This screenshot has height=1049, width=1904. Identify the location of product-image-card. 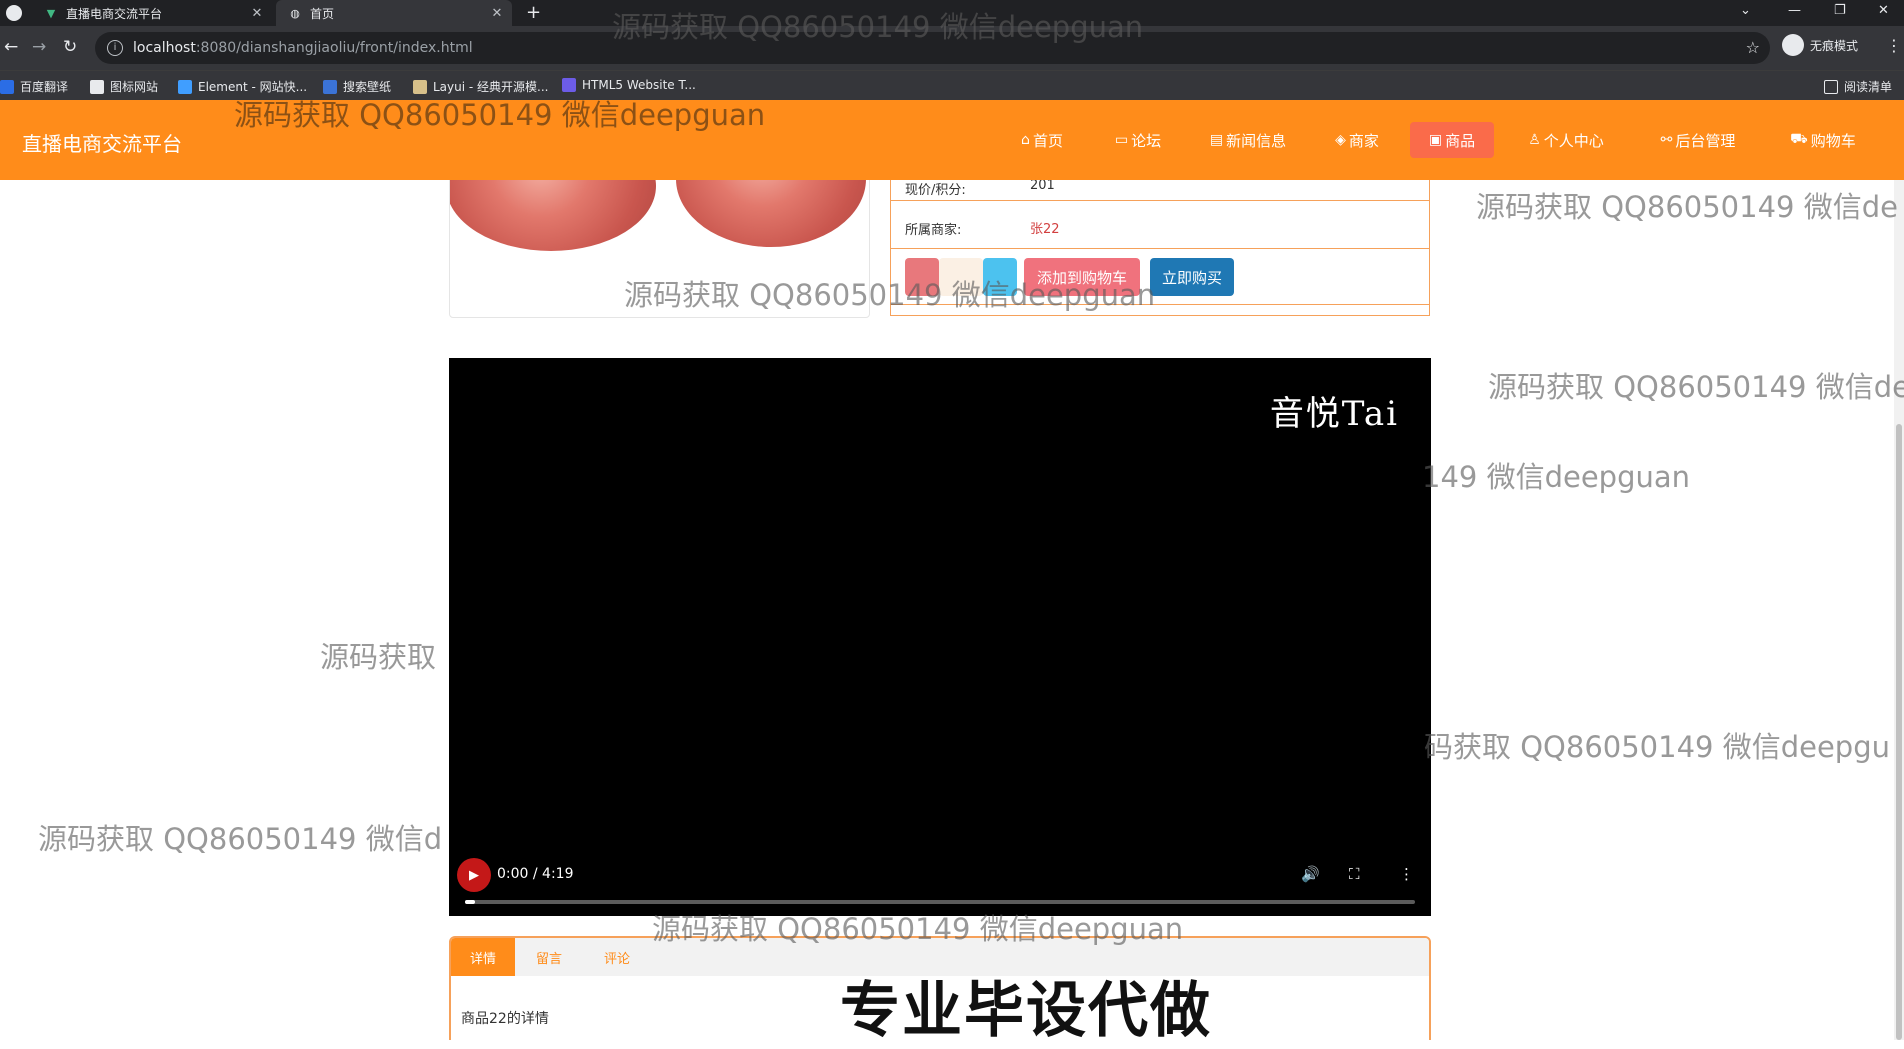
(659, 239).